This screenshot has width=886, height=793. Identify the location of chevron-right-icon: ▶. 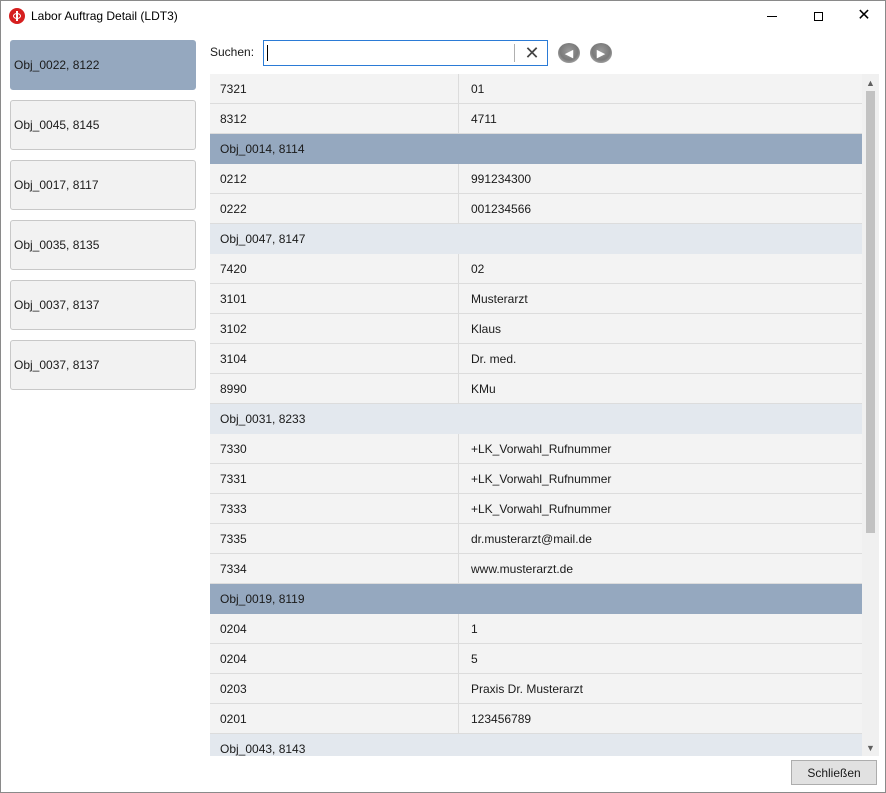
(601, 53).